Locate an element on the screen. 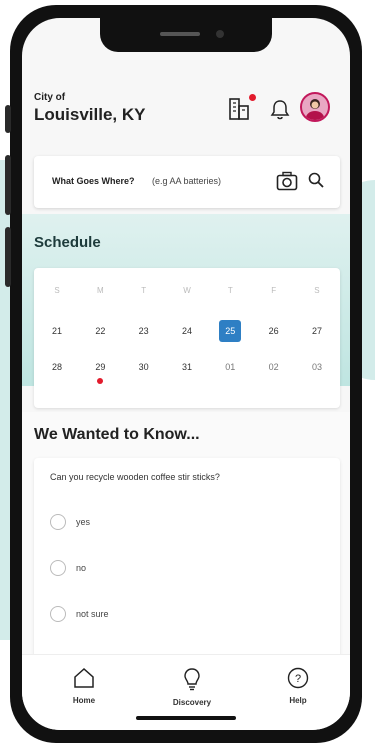 This screenshot has height=747, width=375. day-number: 03 is located at coordinates (316, 367).